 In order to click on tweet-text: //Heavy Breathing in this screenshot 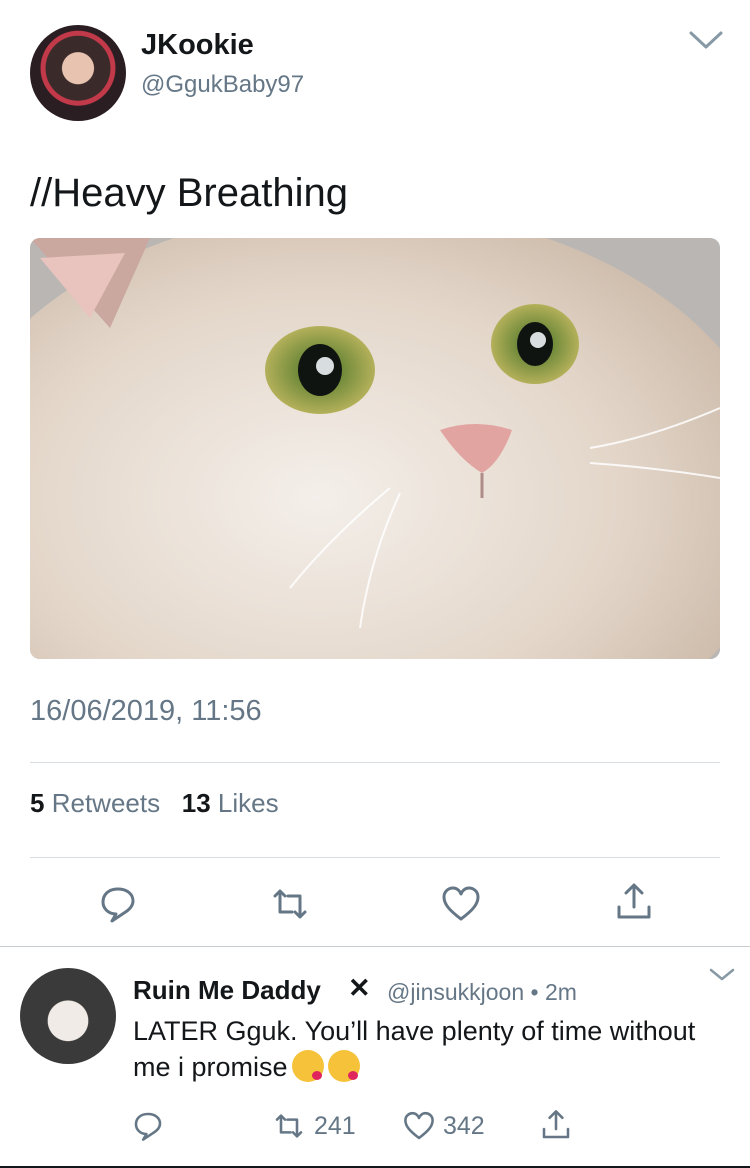, I will do `click(189, 193)`.